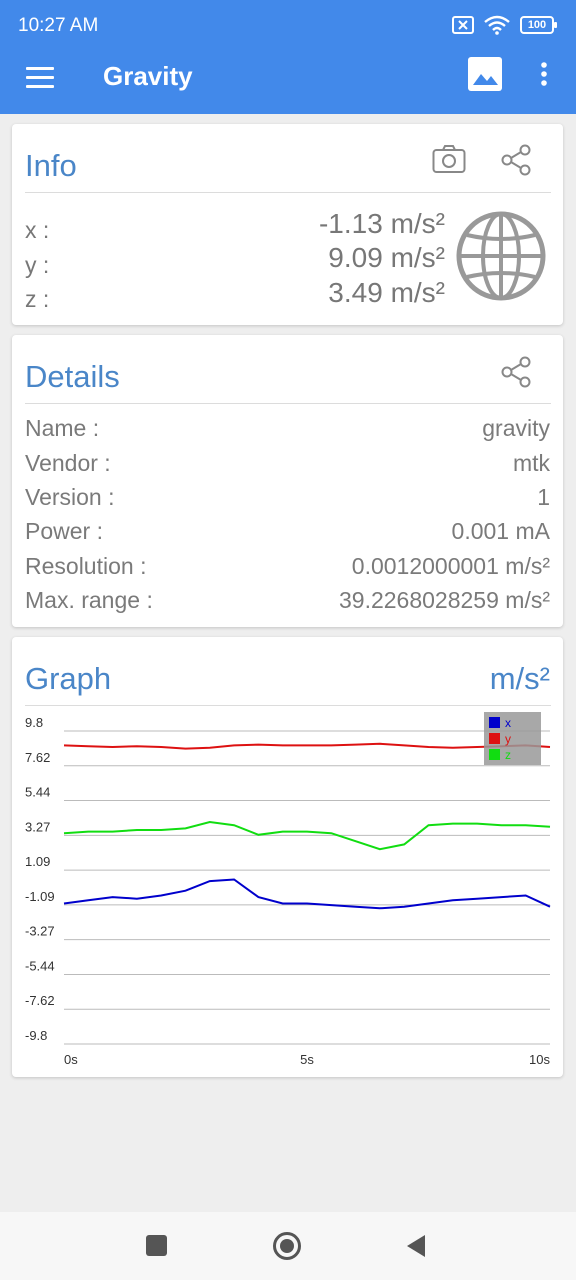 The width and height of the screenshot is (576, 1280). Describe the element at coordinates (288, 26) in the screenshot. I see `status-bar: 10:27 AM 100` at that location.